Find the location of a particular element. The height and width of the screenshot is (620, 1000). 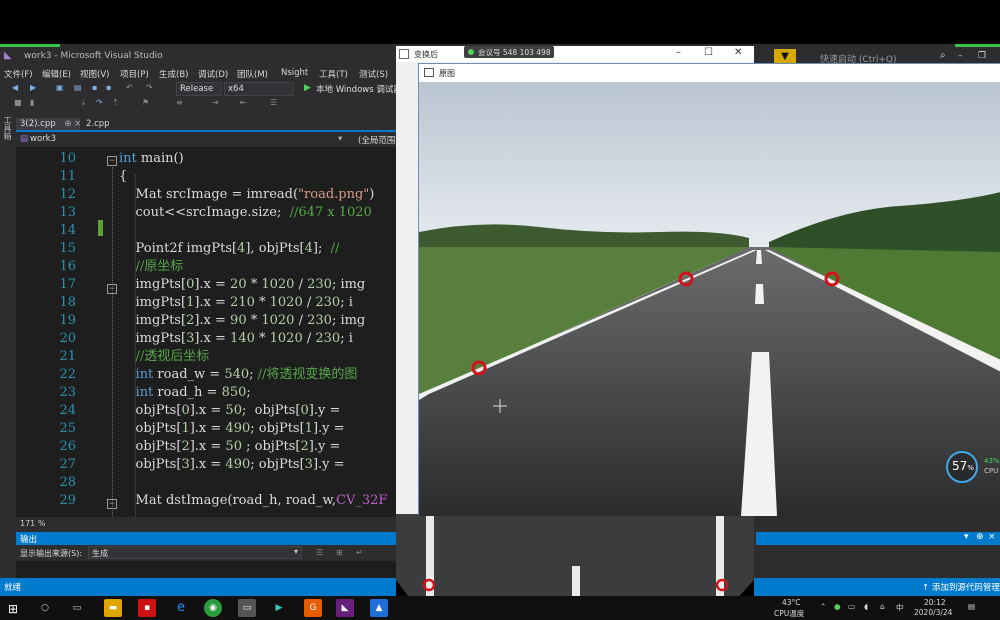

stop-icon: ■ is located at coordinates (18, 102).